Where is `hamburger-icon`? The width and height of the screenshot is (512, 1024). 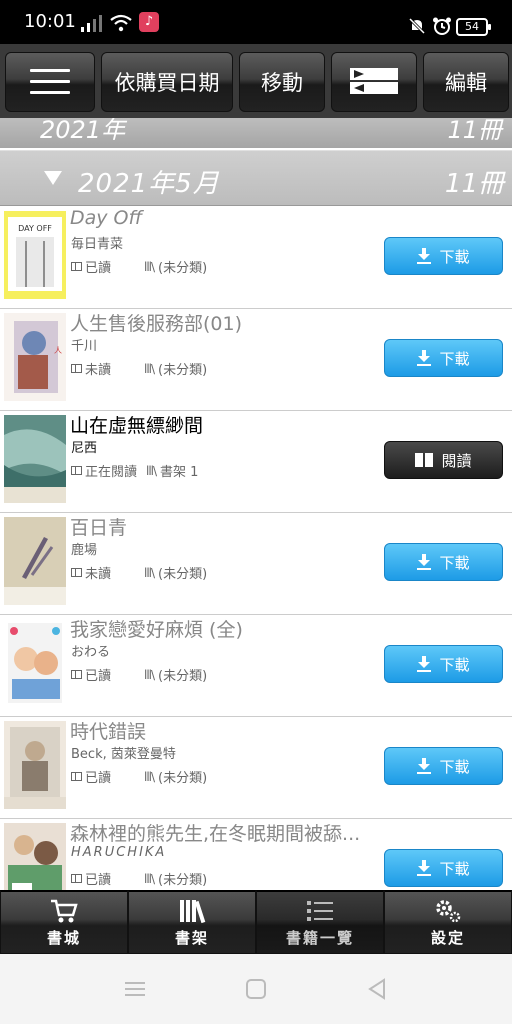
hamburger-icon is located at coordinates (50, 82).